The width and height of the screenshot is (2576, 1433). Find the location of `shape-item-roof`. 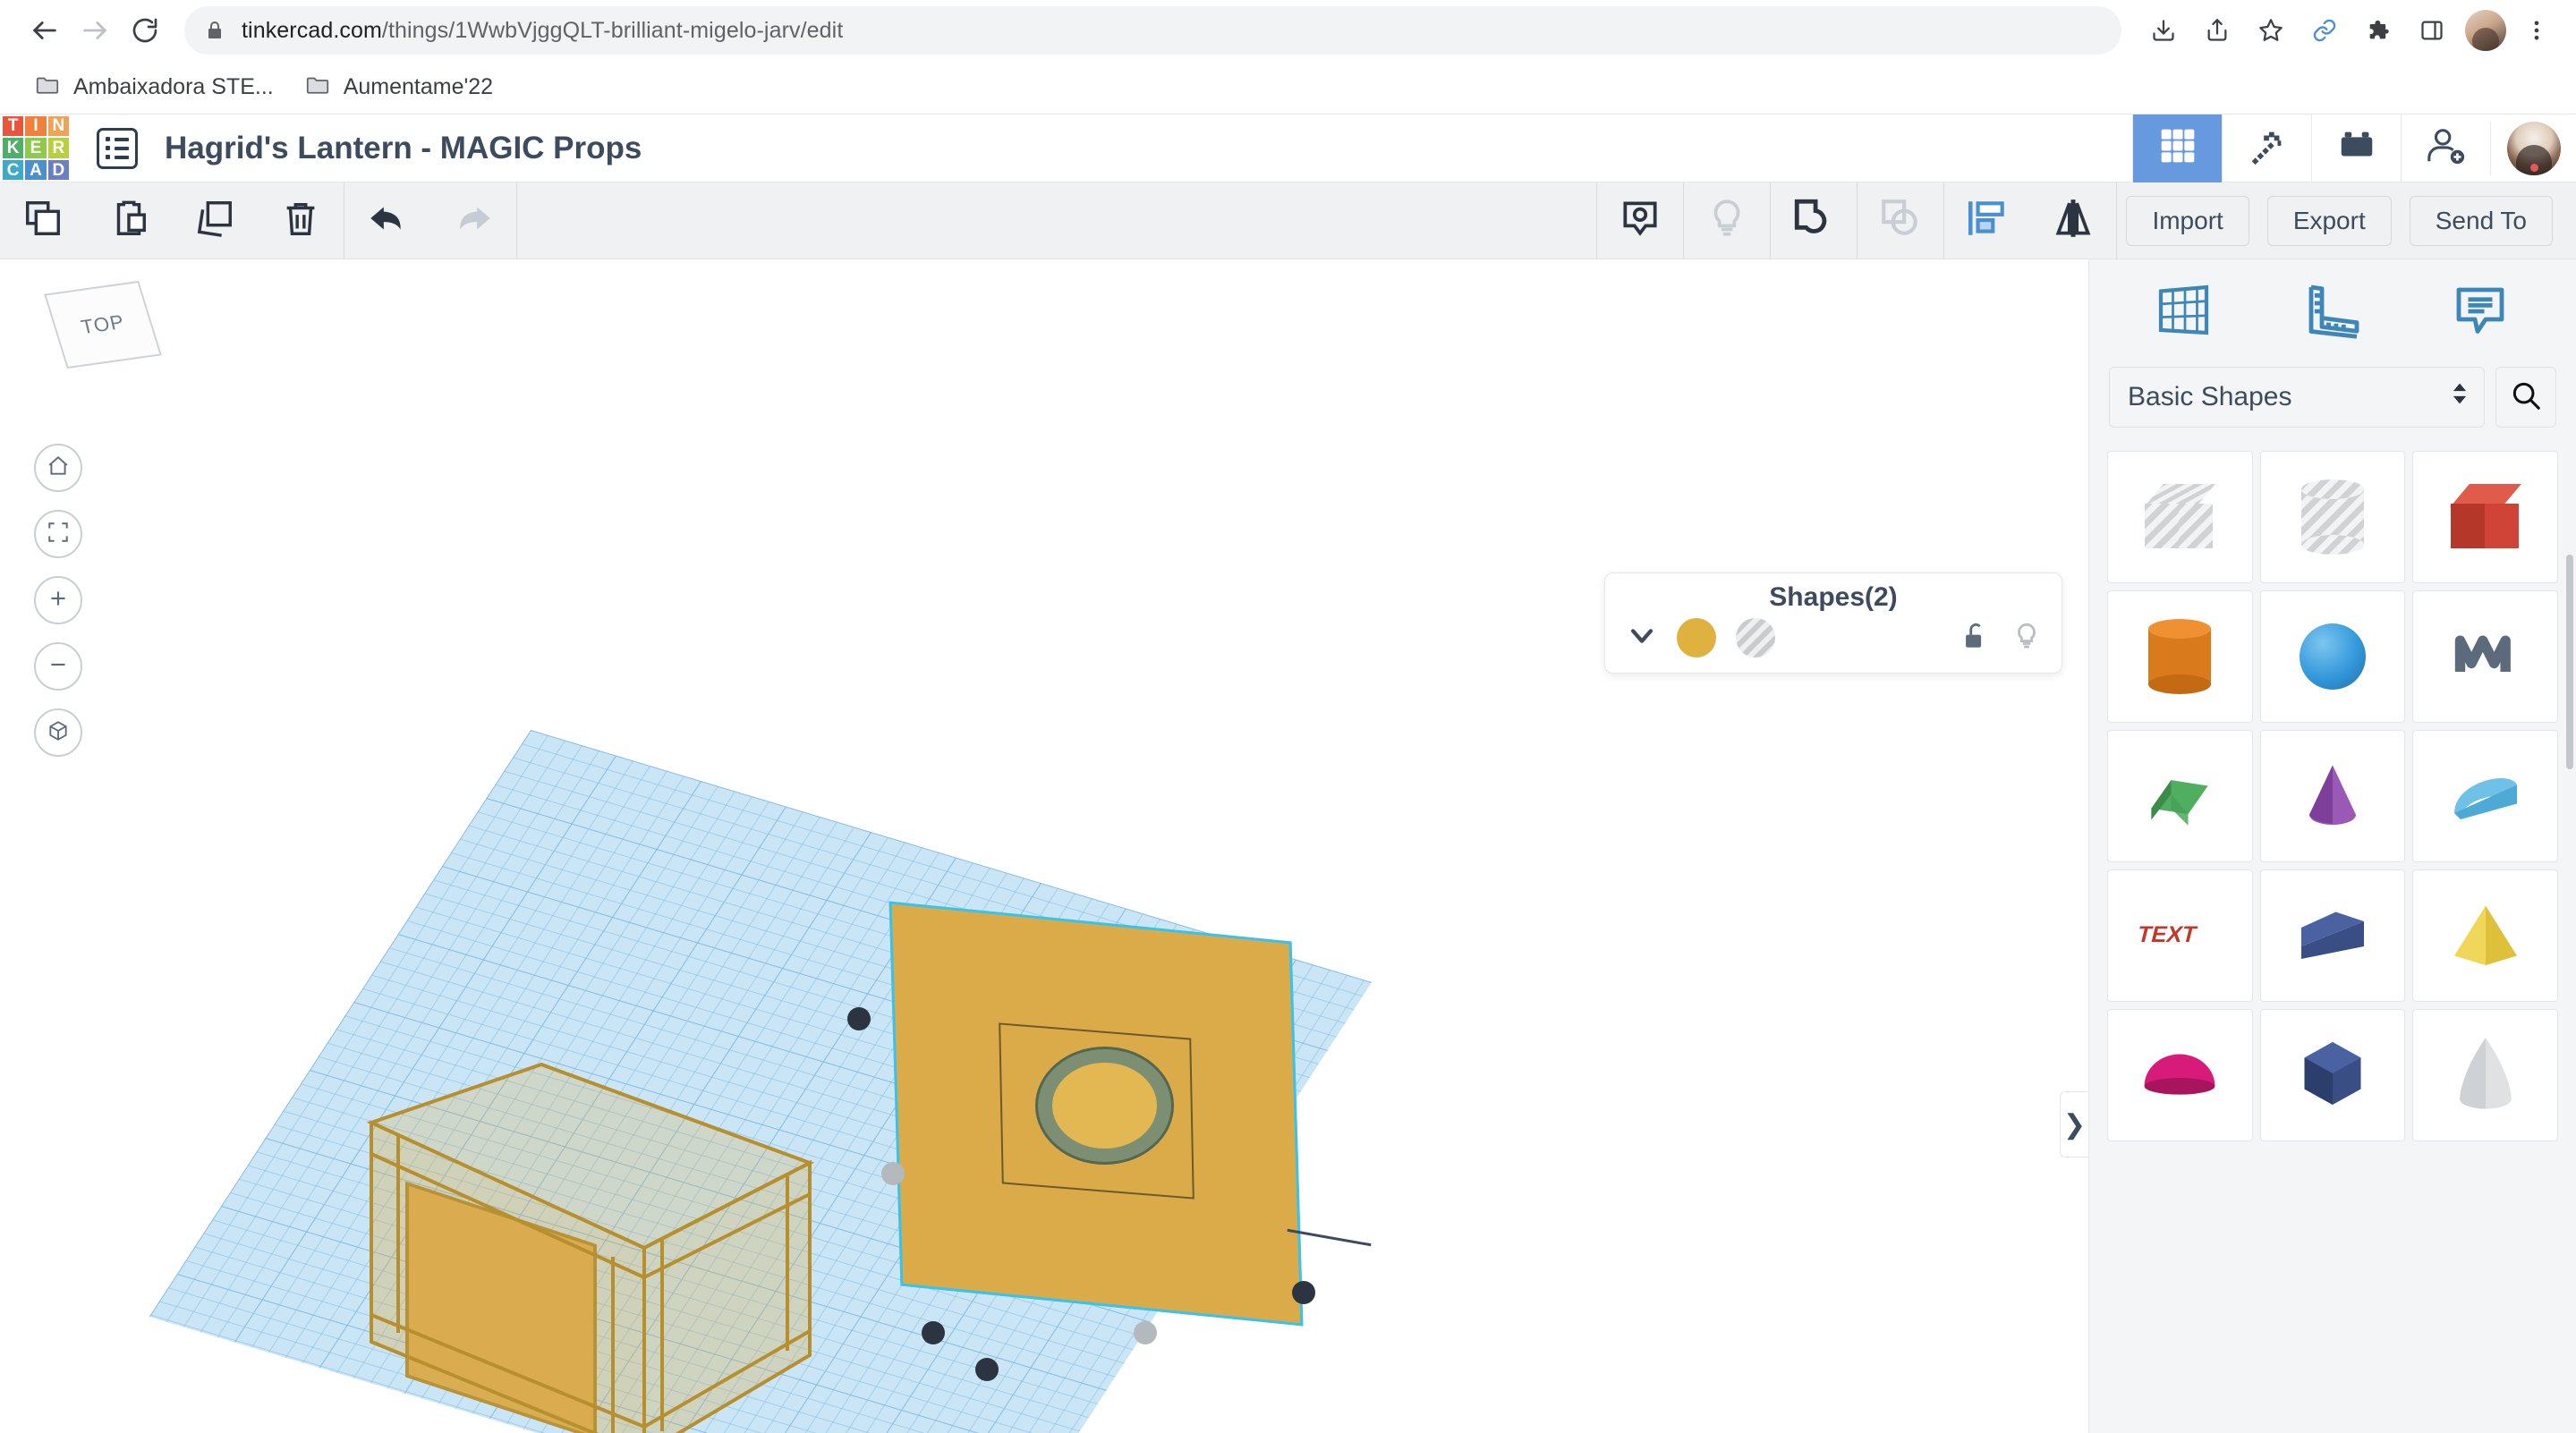

shape-item-roof is located at coordinates (2180, 796).